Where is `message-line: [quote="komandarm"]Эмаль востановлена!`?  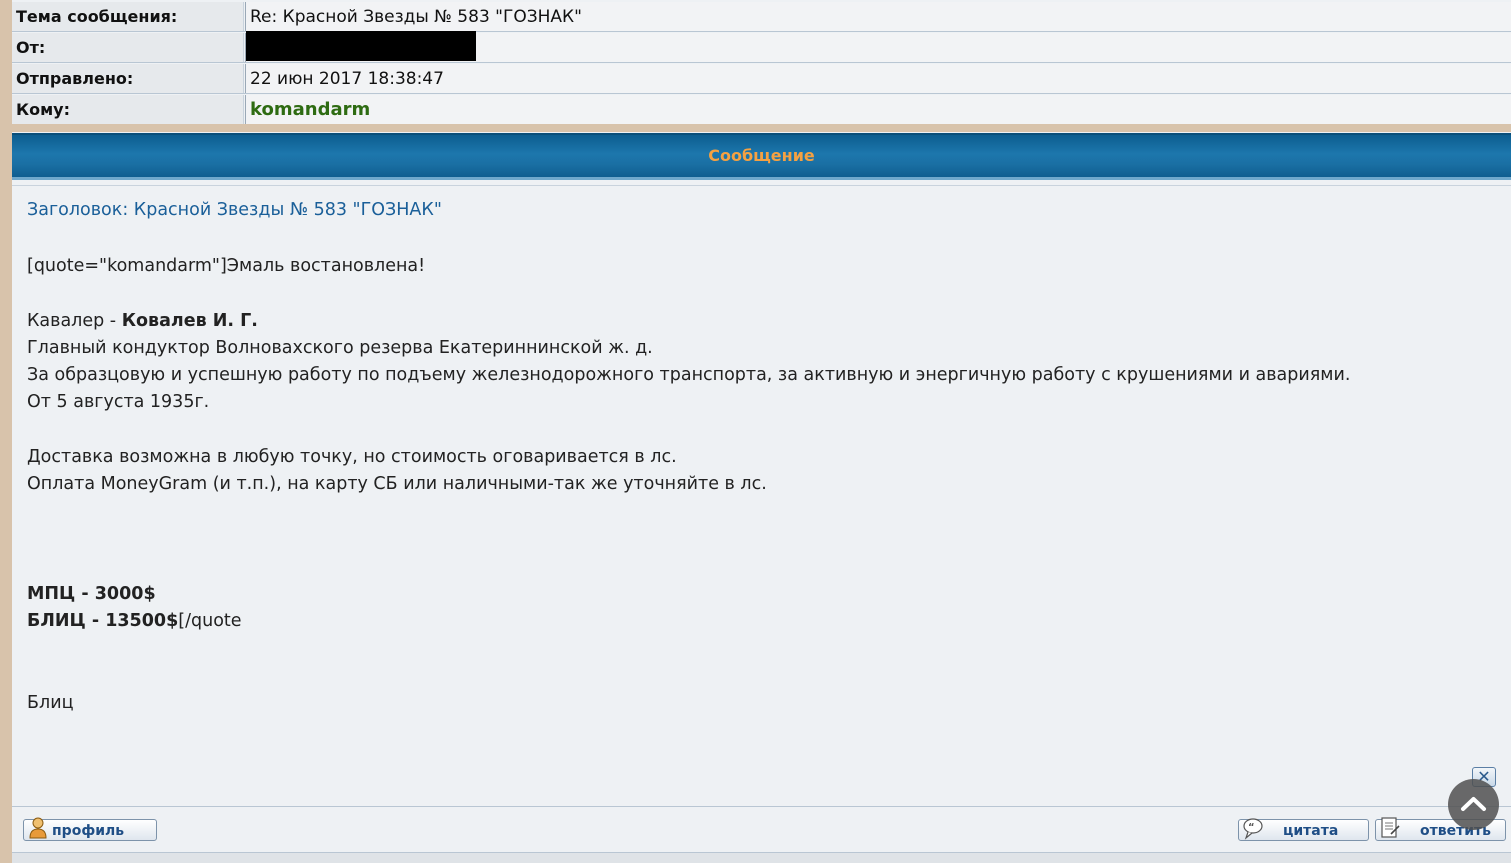 message-line: [quote="komandarm"]Эмаль востановлена! is located at coordinates (226, 266).